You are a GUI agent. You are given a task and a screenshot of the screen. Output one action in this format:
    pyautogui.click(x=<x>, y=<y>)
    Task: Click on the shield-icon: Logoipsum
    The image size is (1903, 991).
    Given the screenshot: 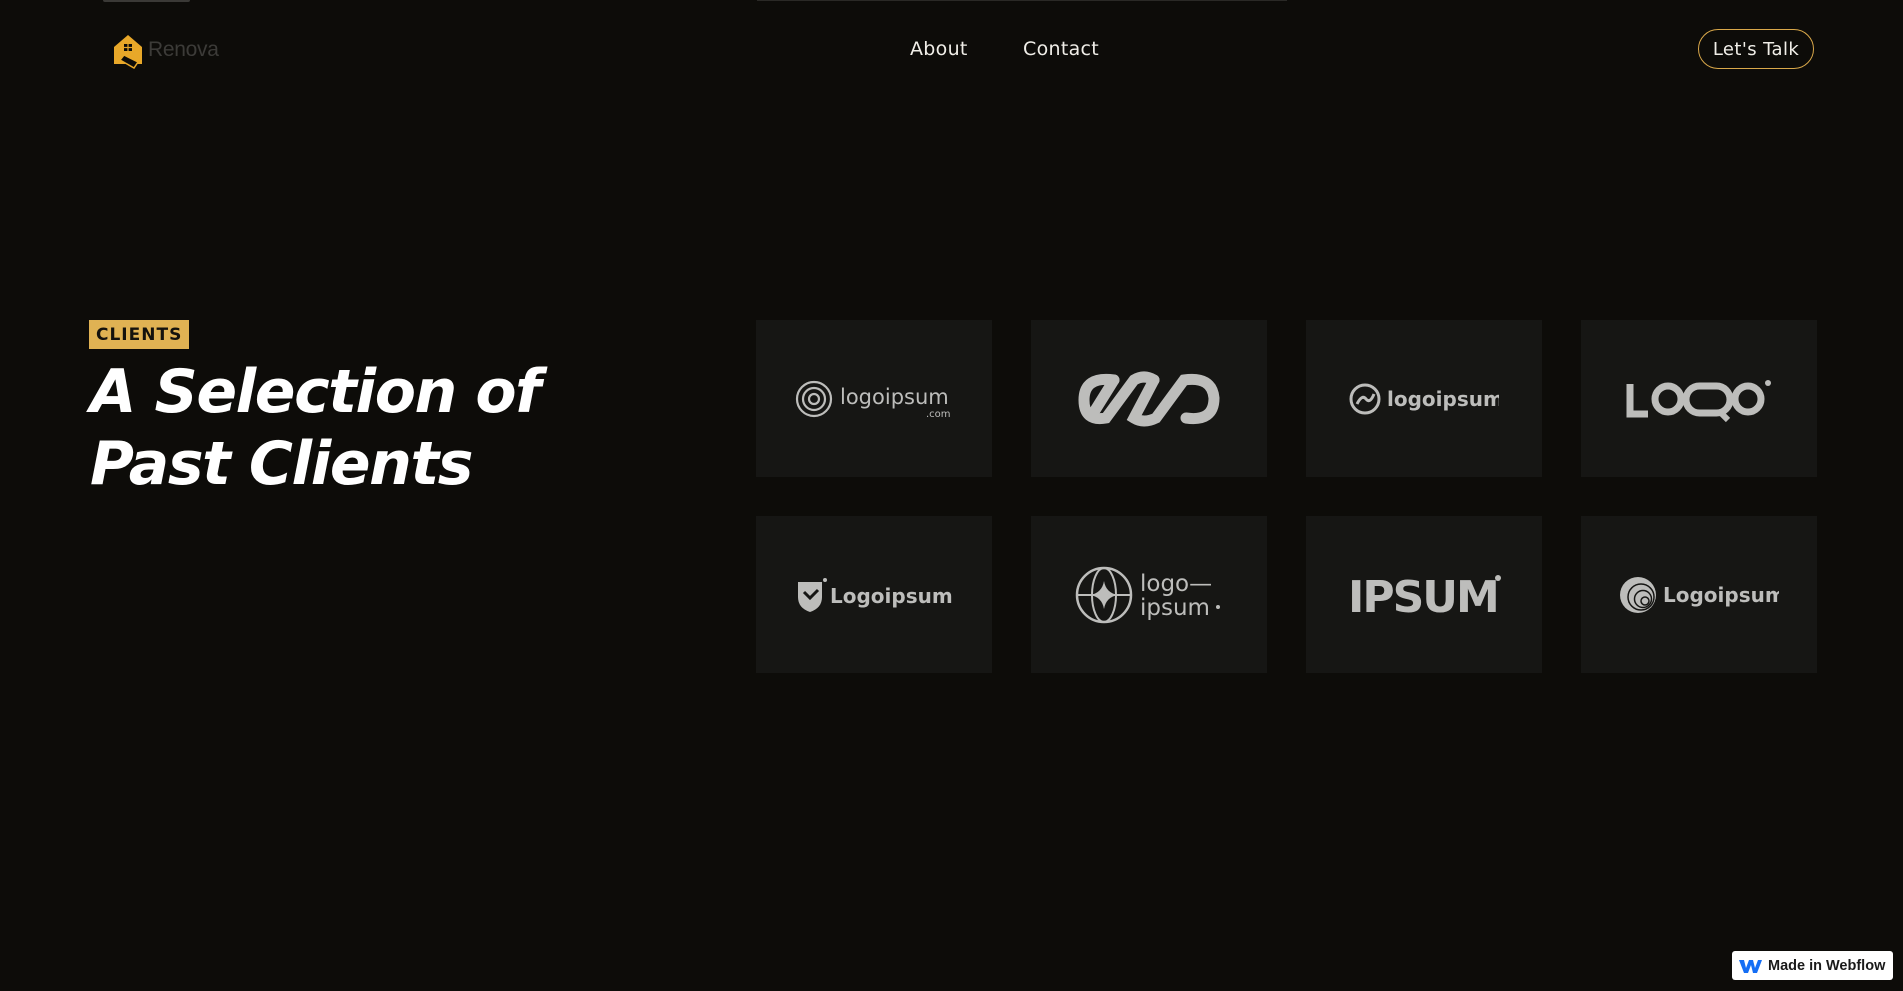 What is the action you would take?
    pyautogui.click(x=875, y=594)
    